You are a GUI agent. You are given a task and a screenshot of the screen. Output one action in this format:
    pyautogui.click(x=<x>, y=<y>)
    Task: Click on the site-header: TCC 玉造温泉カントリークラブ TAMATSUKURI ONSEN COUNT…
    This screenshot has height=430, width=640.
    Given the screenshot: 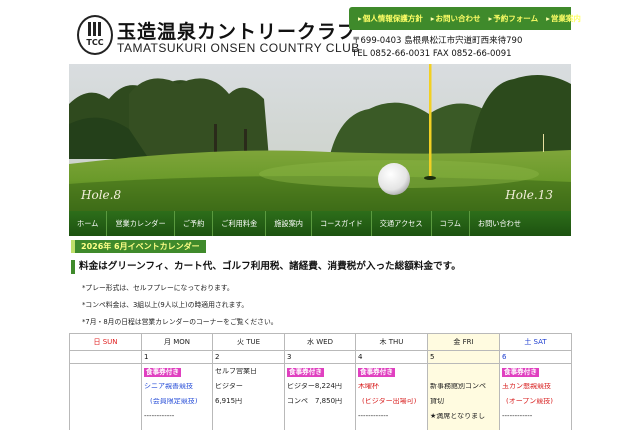 What is the action you would take?
    pyautogui.click(x=320, y=32)
    